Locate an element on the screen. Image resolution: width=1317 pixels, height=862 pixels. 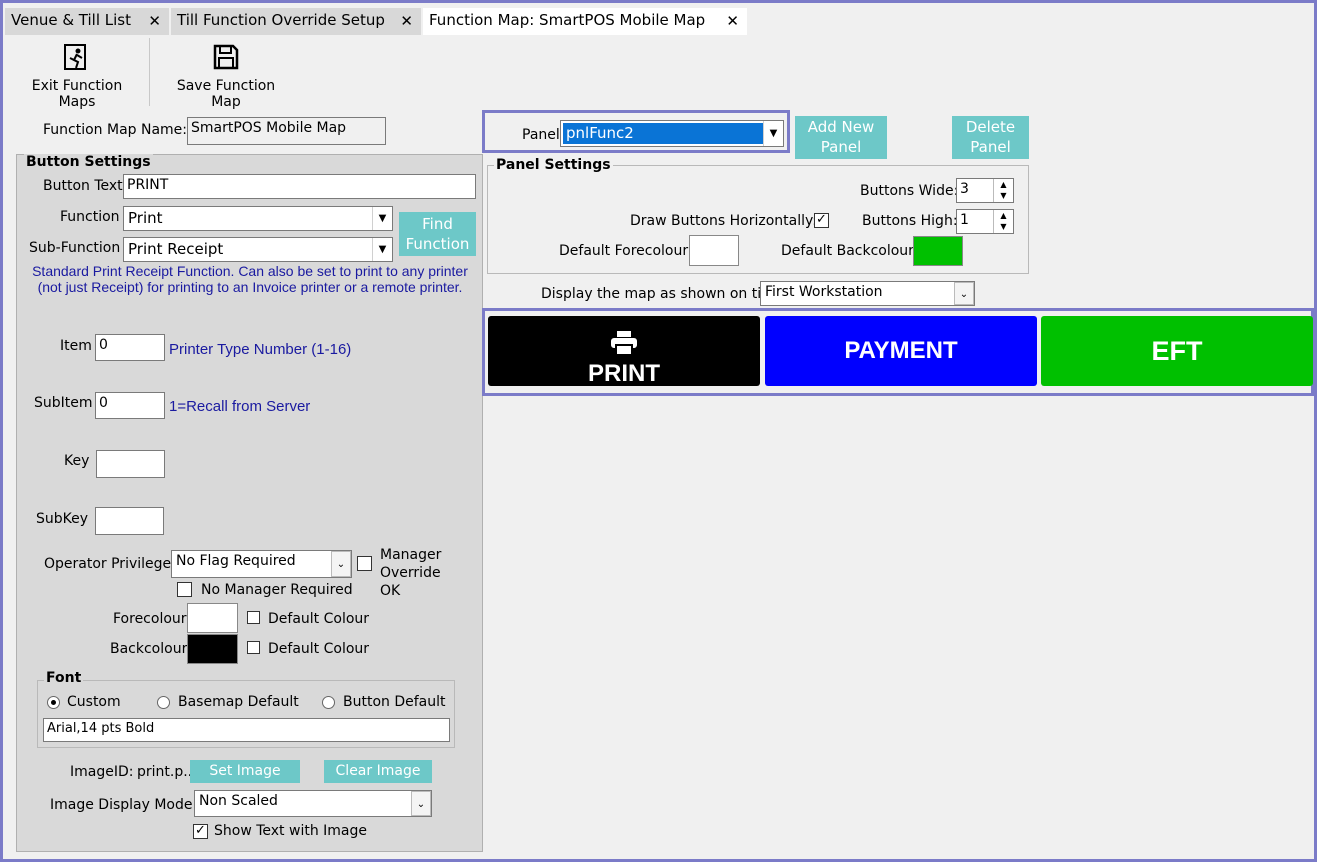
set-image-button: Set Image is located at coordinates (245, 771).